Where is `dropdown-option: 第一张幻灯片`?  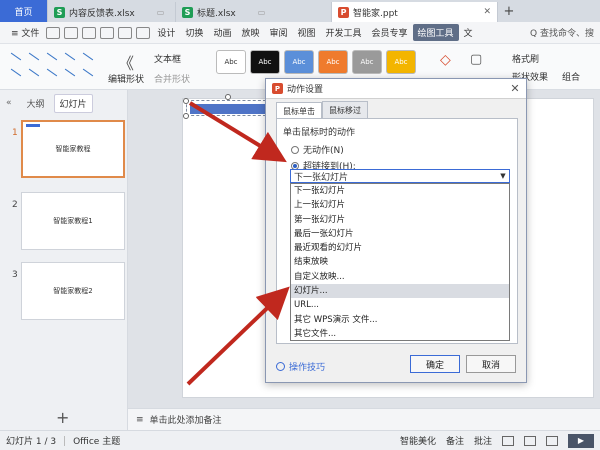 dropdown-option: 第一张幻灯片 is located at coordinates (400, 220).